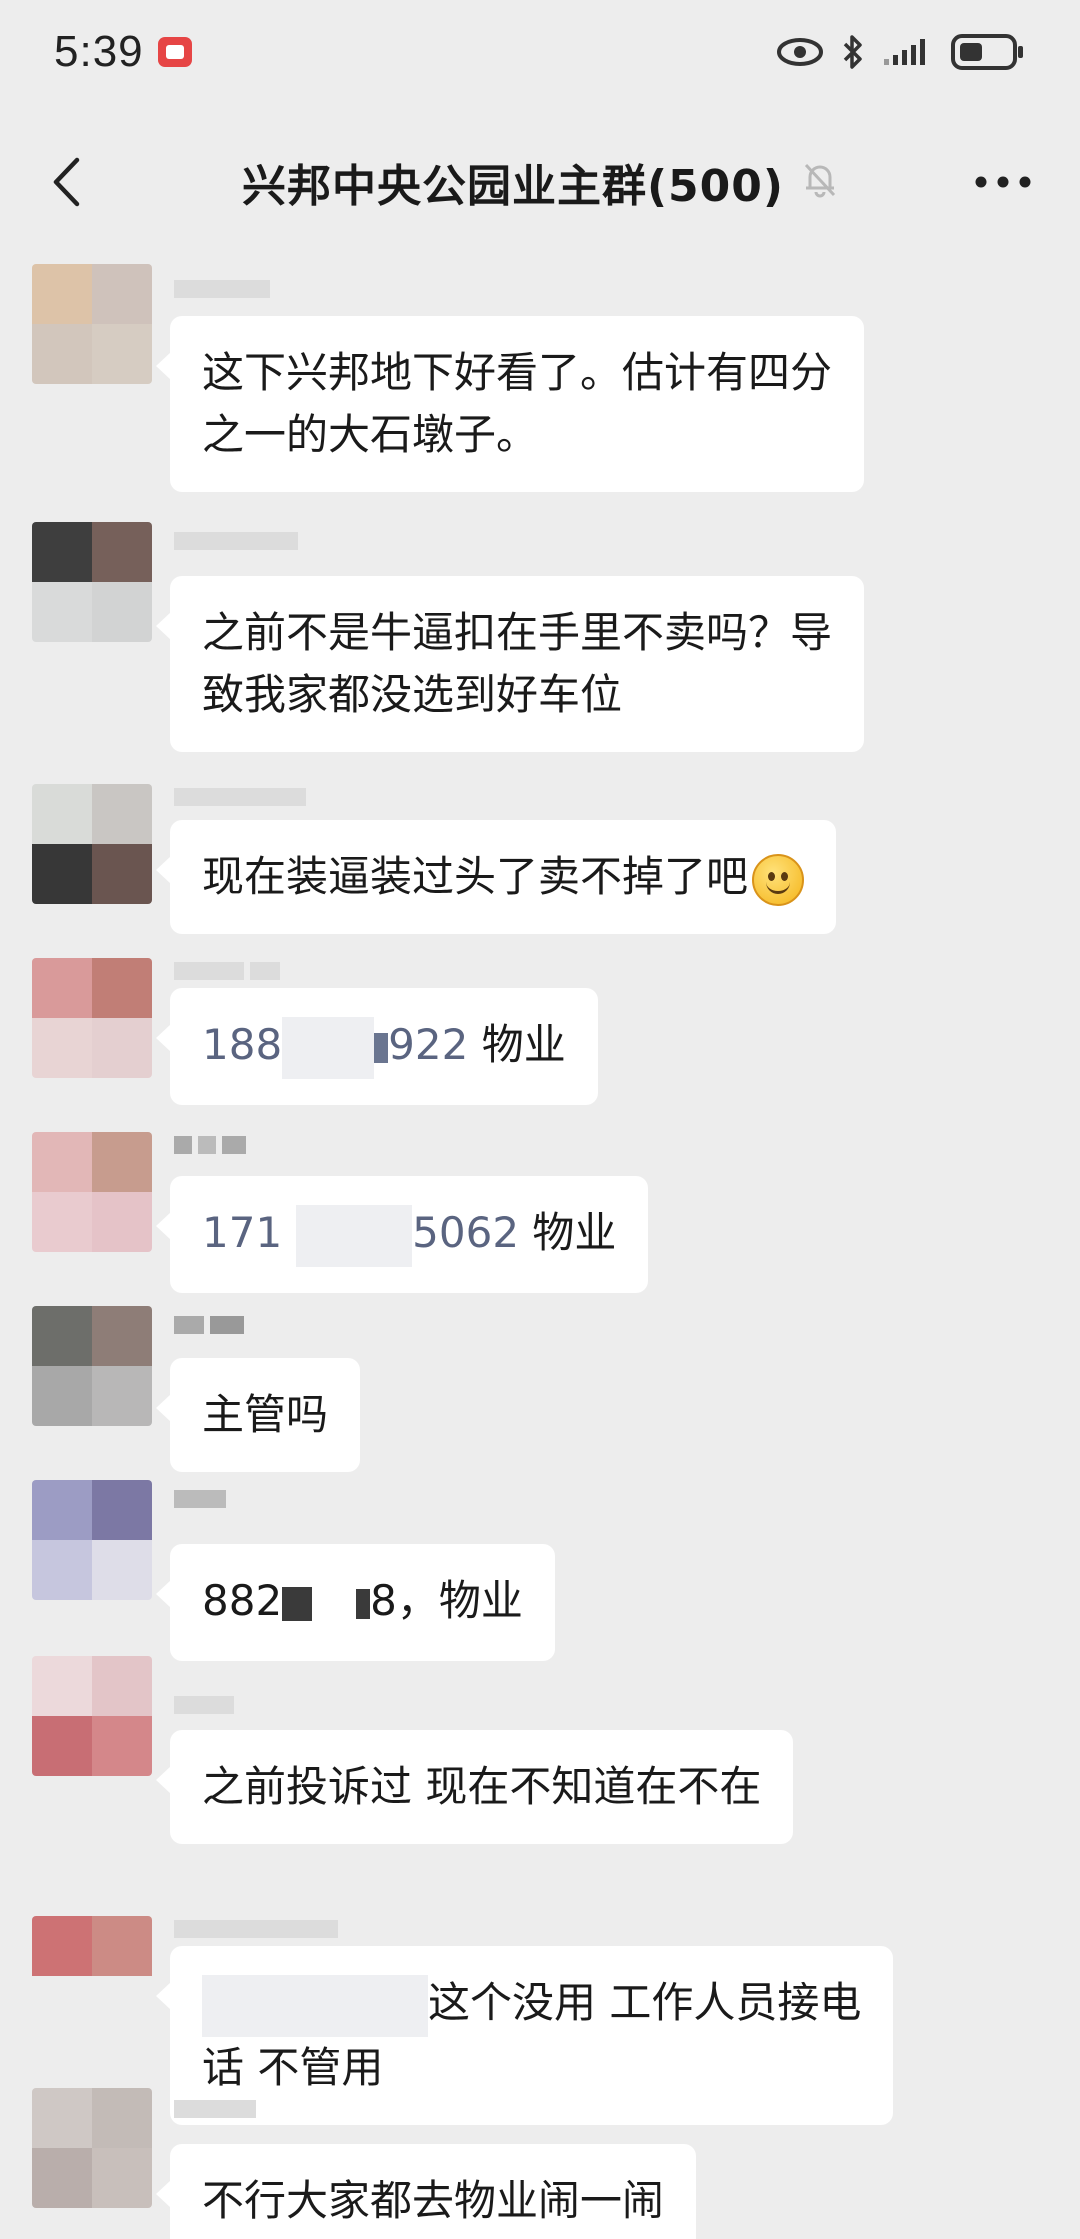 The height and width of the screenshot is (2239, 1080). Describe the element at coordinates (433, 2200) in the screenshot. I see `message-text: 不行大家都去物业闹一闹` at that location.